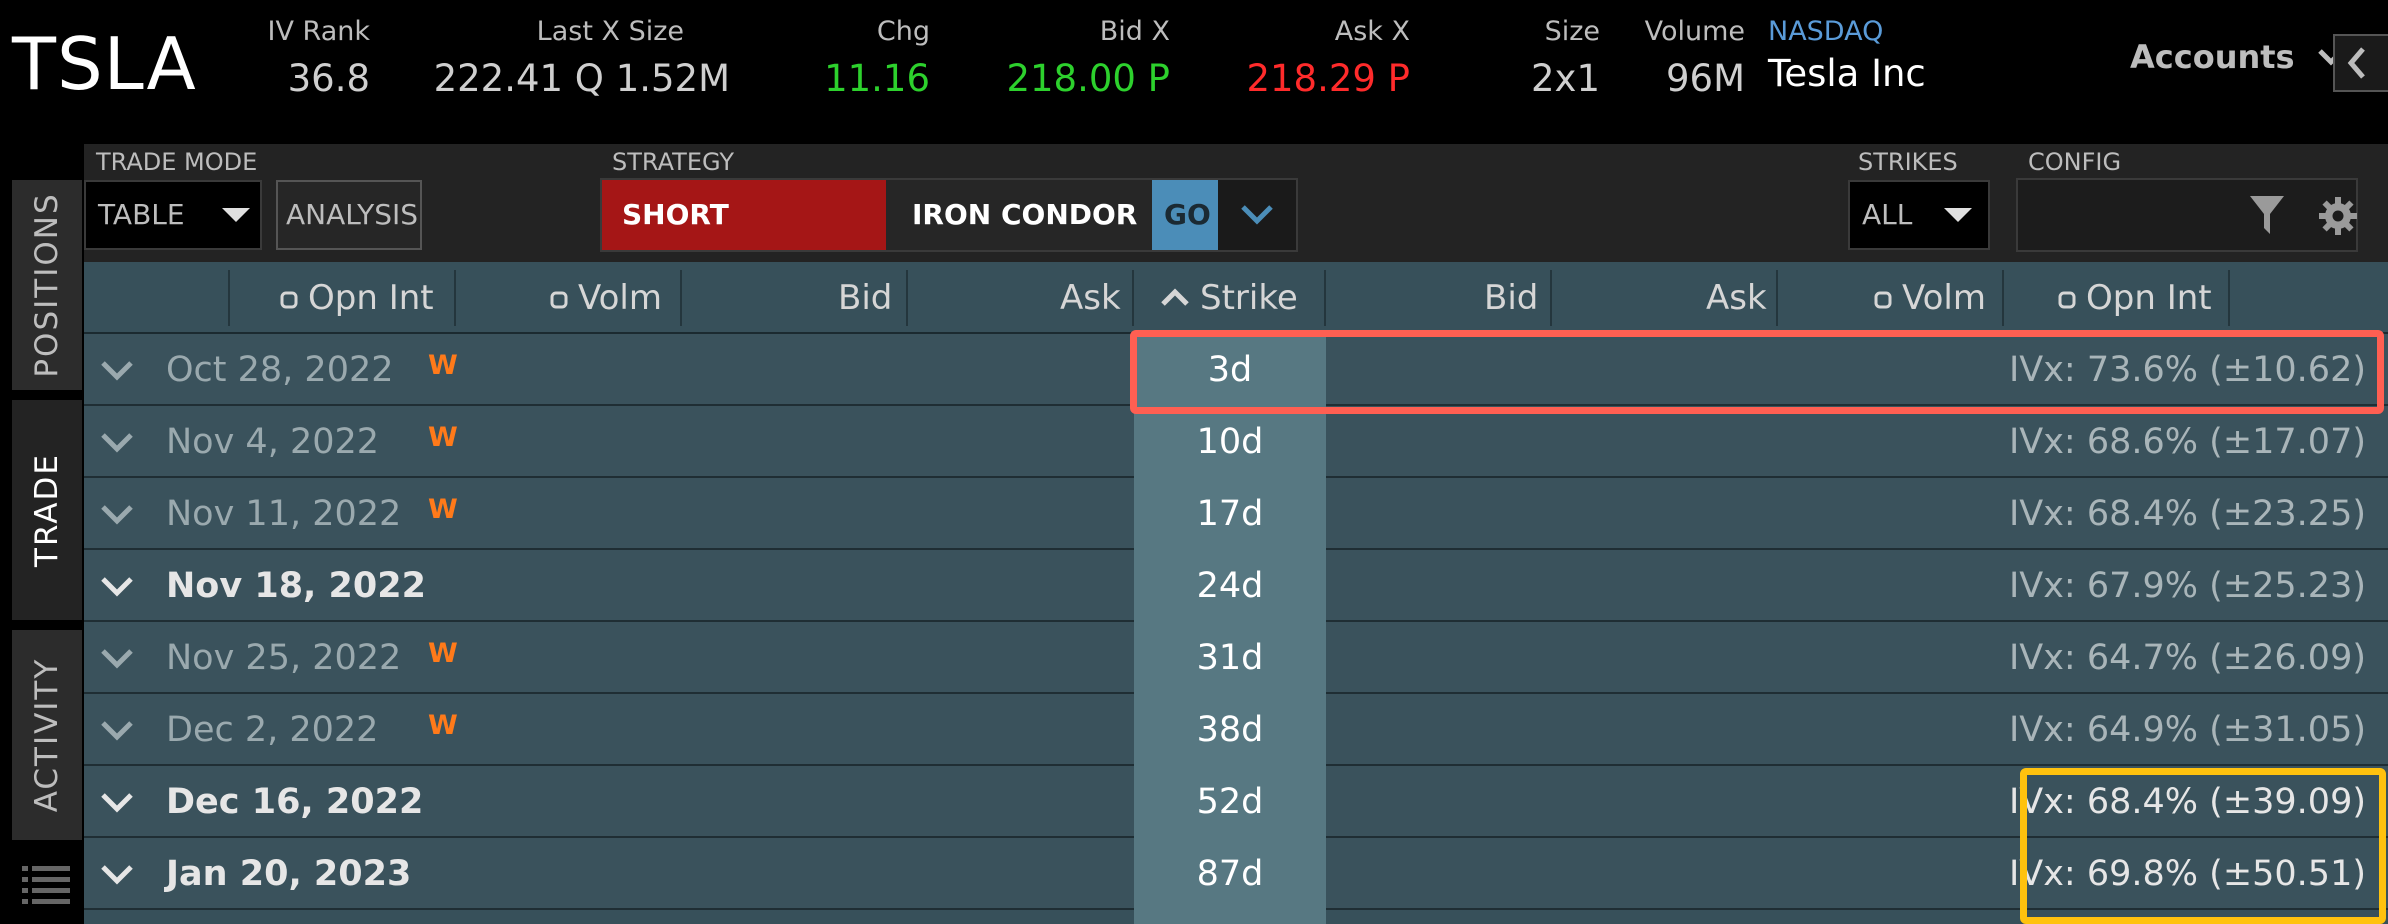 This screenshot has height=924, width=2388. Describe the element at coordinates (141, 214) in the screenshot. I see `trade-mode-value: TABLE` at that location.